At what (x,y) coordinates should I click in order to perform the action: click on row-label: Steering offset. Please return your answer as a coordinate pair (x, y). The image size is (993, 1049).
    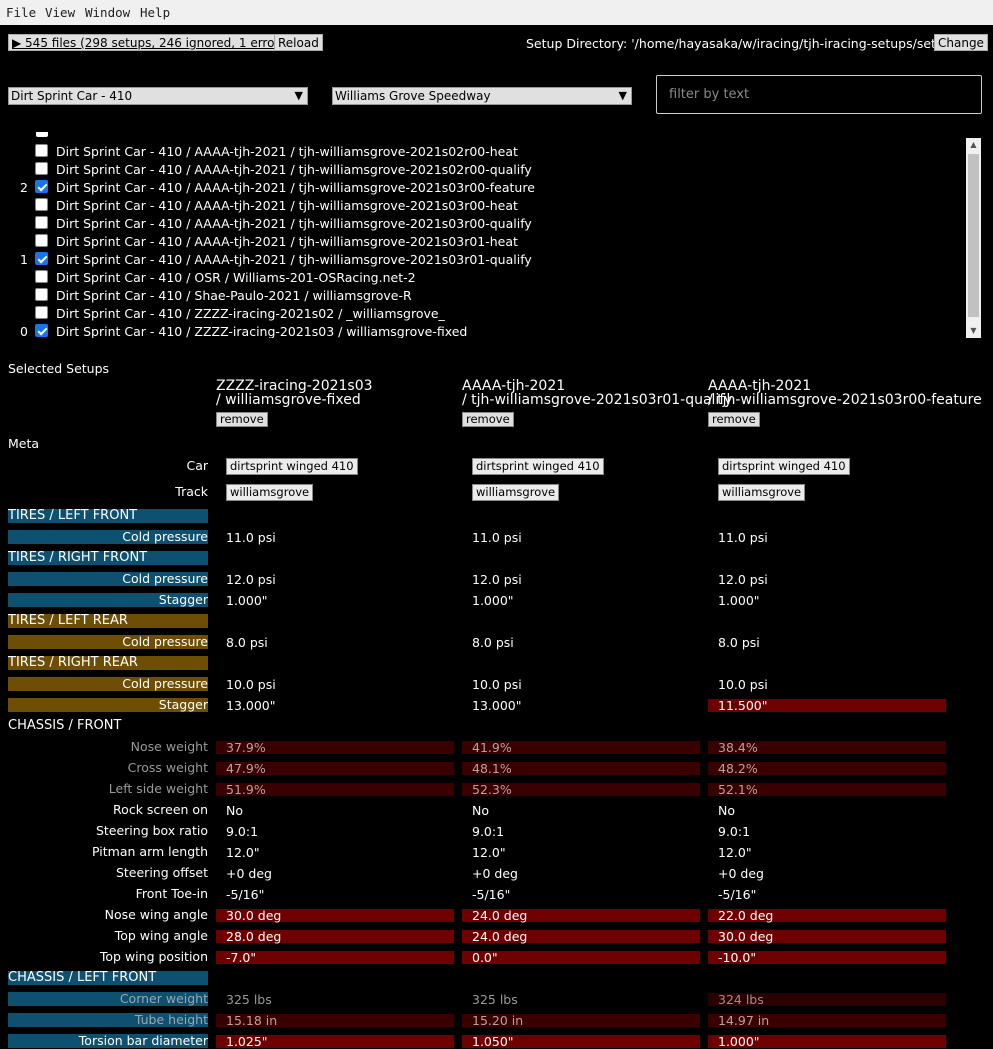
    Looking at the image, I should click on (161, 872).